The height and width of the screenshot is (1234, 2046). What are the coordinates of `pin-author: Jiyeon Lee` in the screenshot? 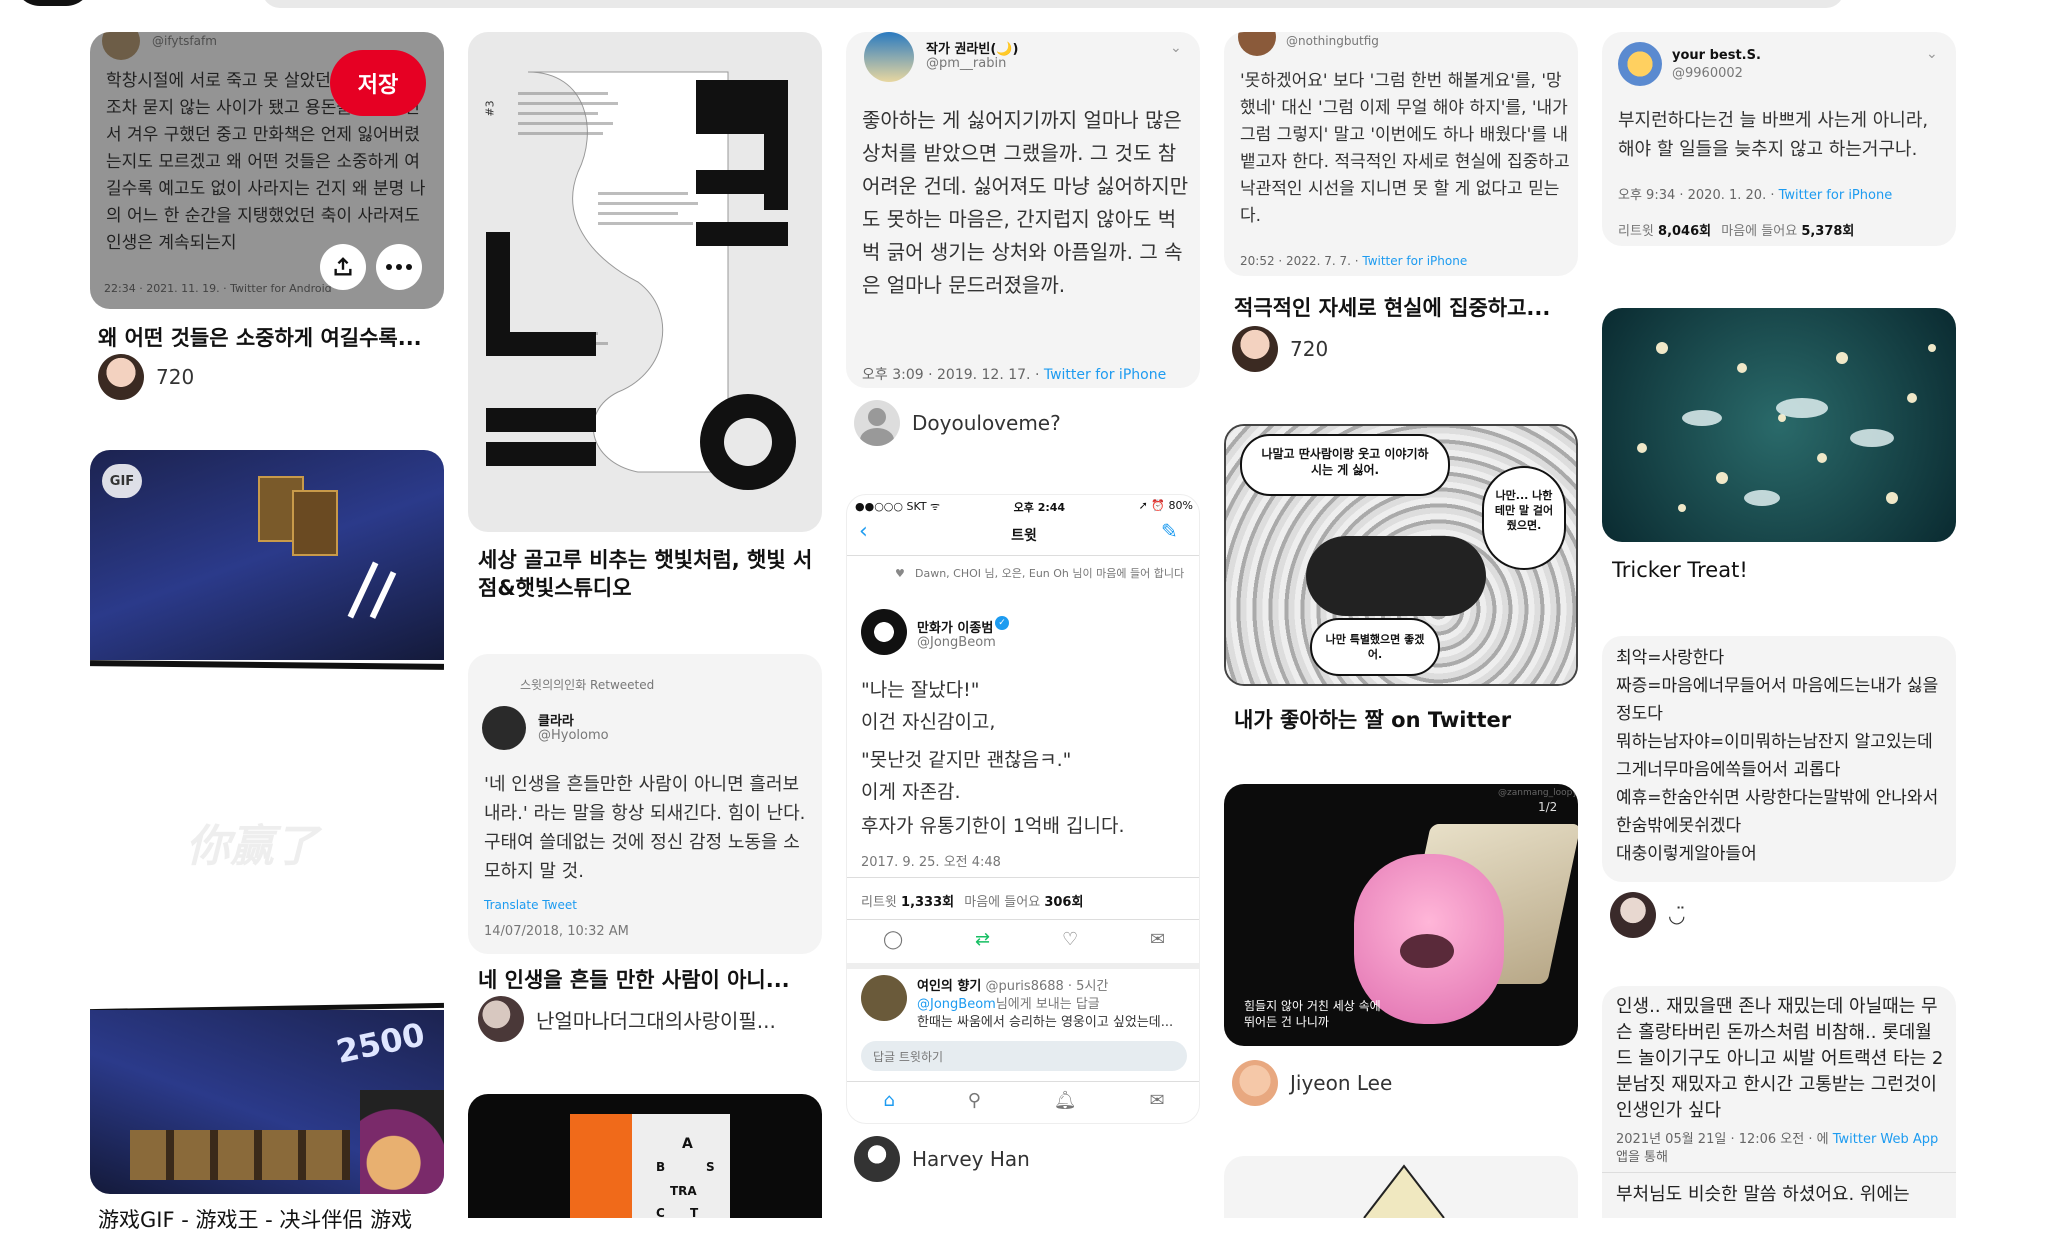 It's located at (1312, 1083).